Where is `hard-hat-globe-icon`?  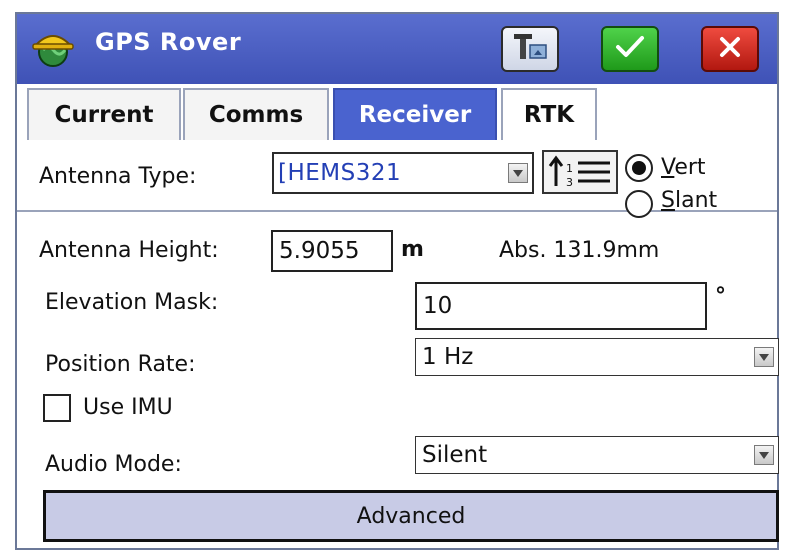 hard-hat-globe-icon is located at coordinates (53, 48).